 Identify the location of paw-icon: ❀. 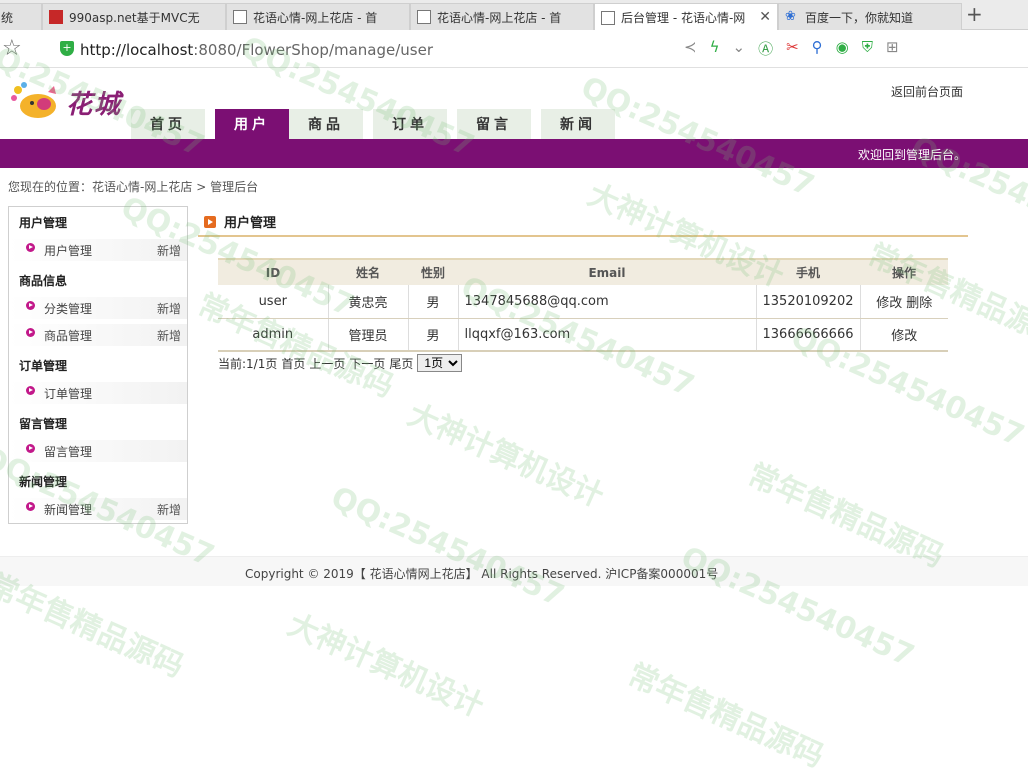
(790, 16).